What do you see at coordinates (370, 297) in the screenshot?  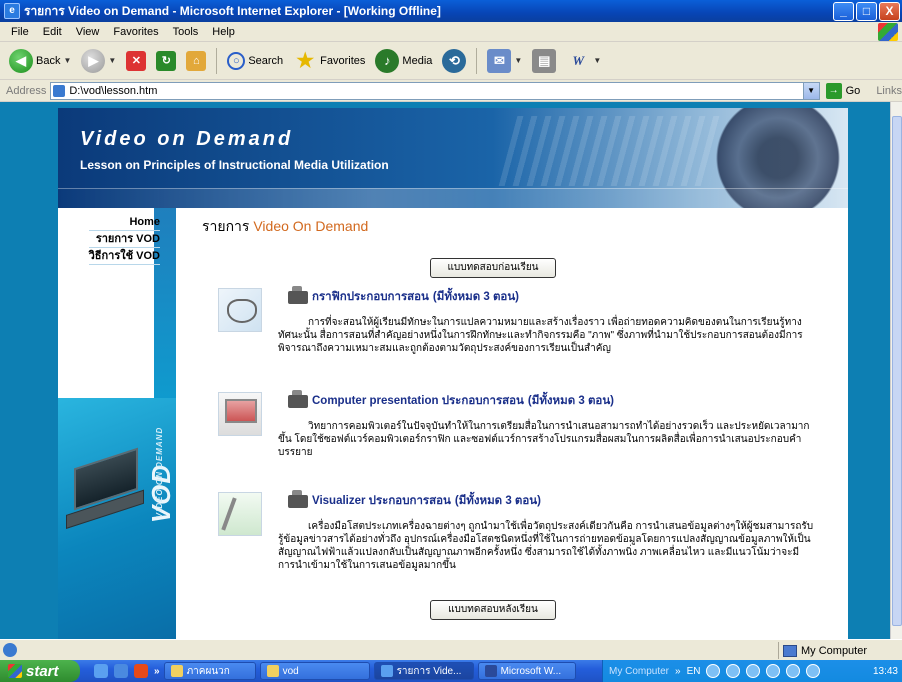 I see `lesson-title-link: กราฟิกประกอบการสอน` at bounding box center [370, 297].